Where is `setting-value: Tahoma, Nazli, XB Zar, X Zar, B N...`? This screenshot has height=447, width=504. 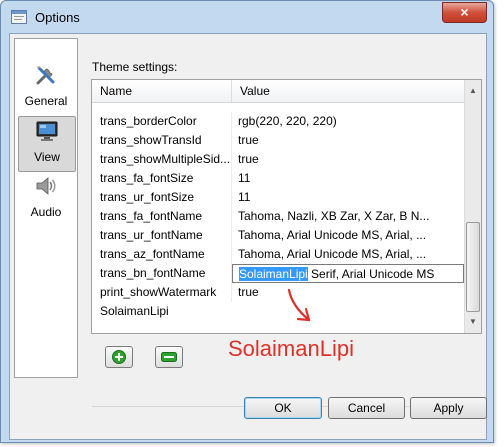
setting-value: Tahoma, Nazli, XB Zar, X Zar, B N... is located at coordinates (348, 216).